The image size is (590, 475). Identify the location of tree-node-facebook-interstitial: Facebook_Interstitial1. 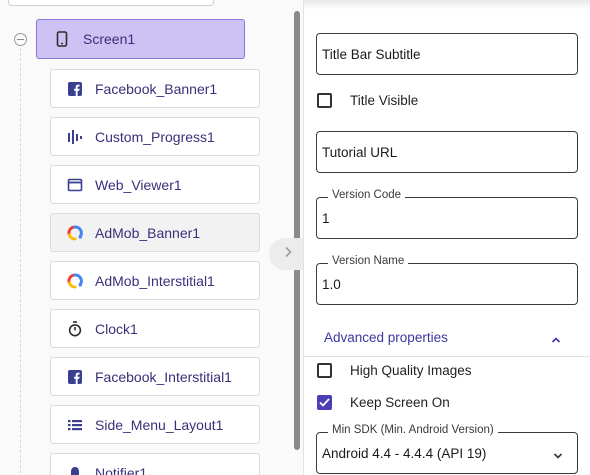
(155, 376).